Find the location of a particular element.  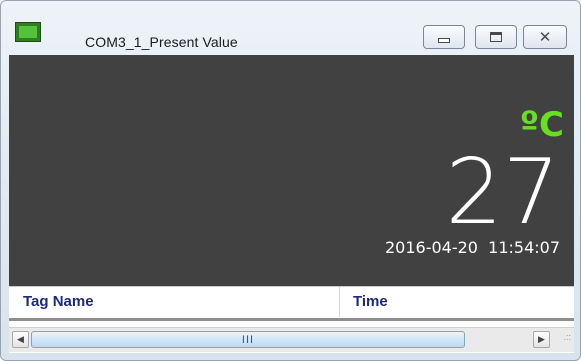

thumb-grip-icon: III is located at coordinates (248, 339).